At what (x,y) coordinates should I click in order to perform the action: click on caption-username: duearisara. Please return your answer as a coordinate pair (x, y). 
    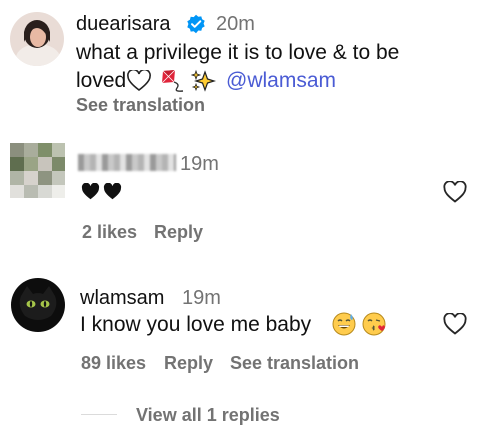
    Looking at the image, I should click on (123, 24).